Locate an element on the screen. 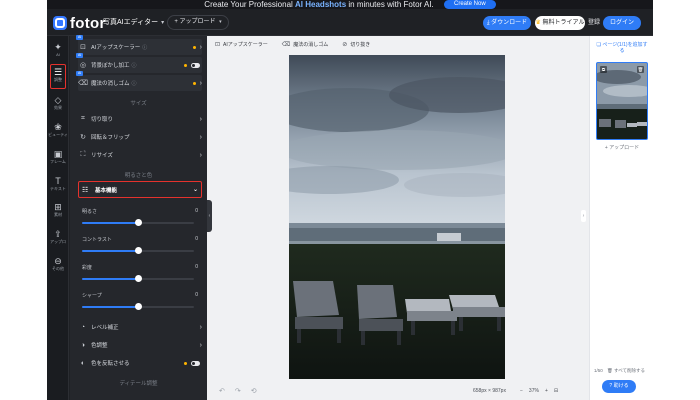  brightness-slider: 明るさ 0 is located at coordinates (140, 220).